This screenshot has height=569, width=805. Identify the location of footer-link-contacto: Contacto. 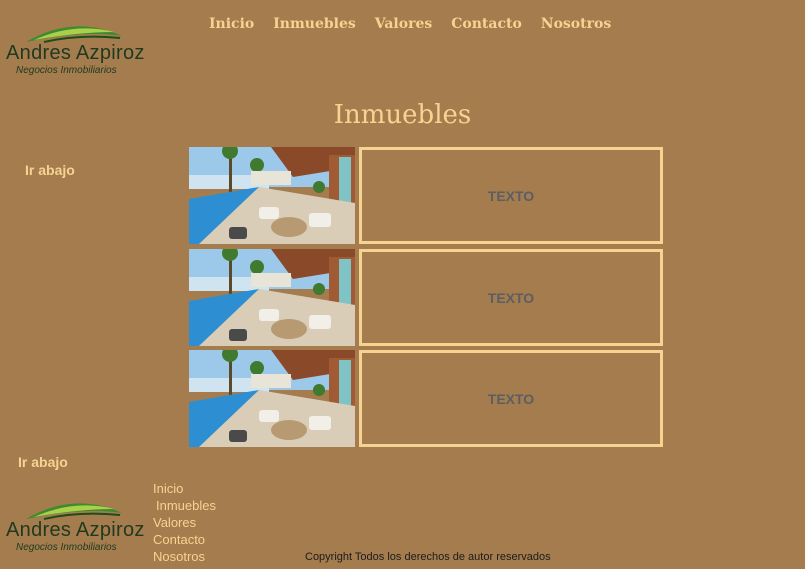
(184, 539).